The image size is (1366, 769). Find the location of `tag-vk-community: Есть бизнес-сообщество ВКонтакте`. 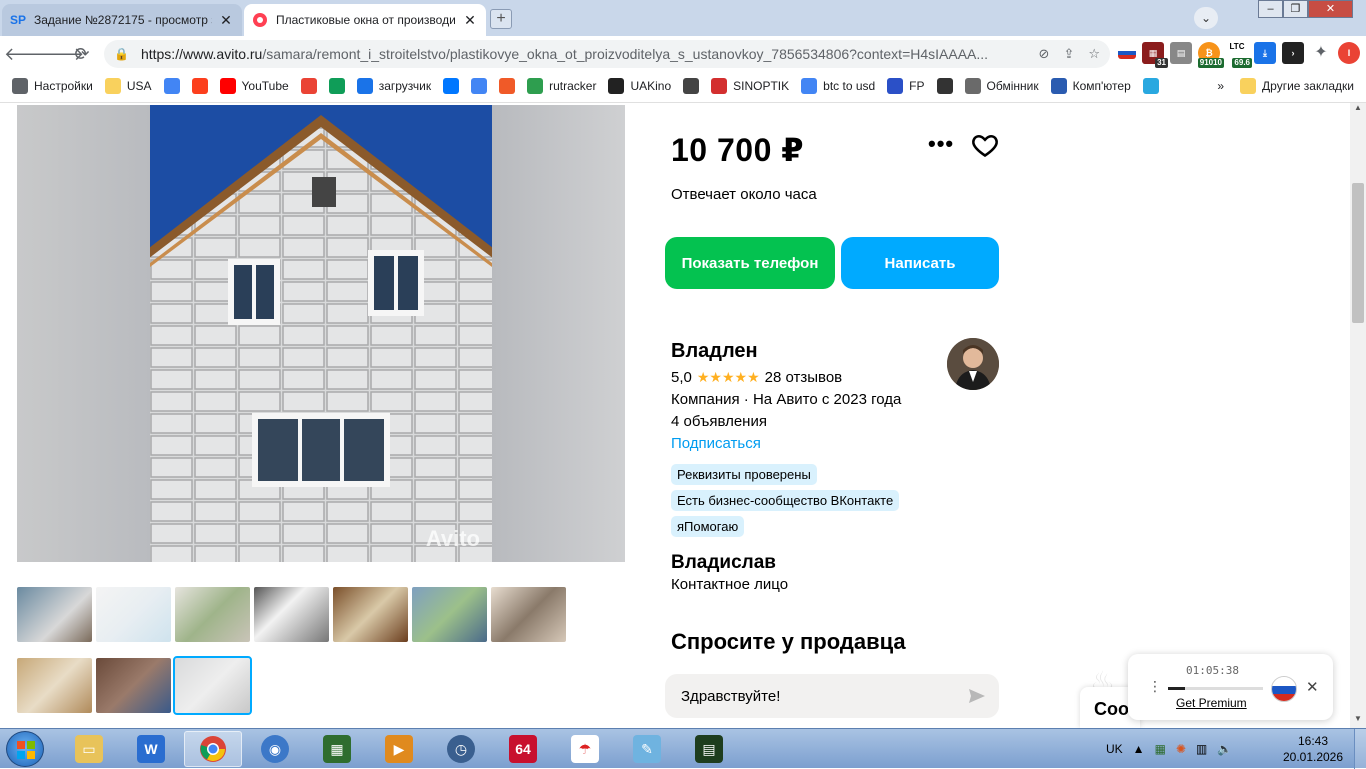

tag-vk-community: Есть бизнес-сообщество ВКонтакте is located at coordinates (785, 500).